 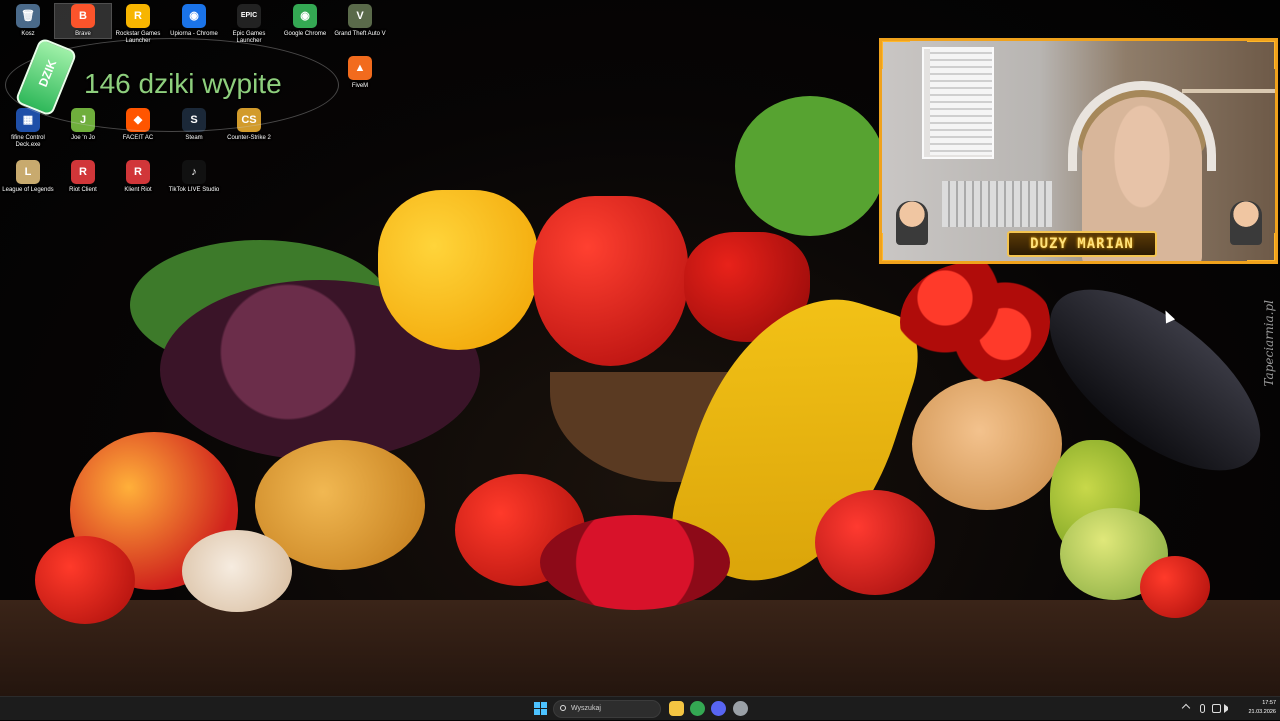 I want to click on desktop-icon: L League of Legends, so click(x=28, y=177).